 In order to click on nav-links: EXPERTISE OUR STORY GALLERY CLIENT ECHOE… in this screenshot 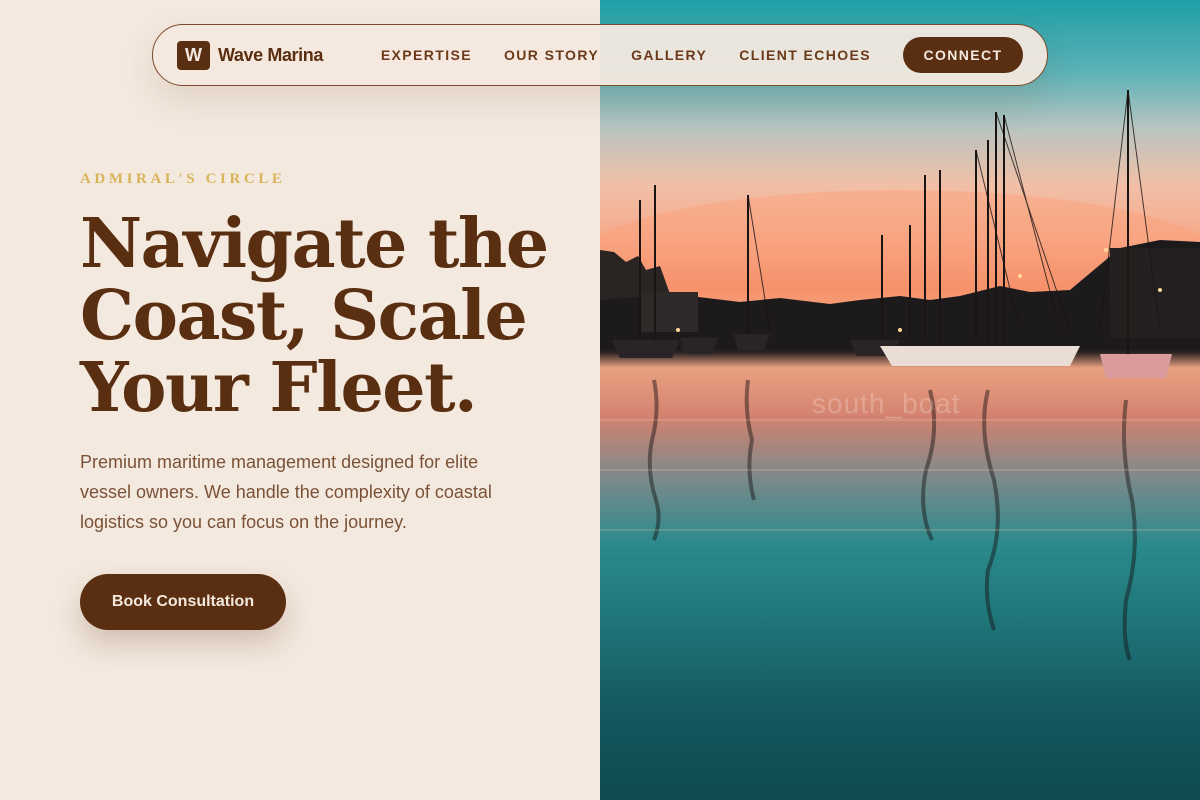, I will do `click(702, 55)`.